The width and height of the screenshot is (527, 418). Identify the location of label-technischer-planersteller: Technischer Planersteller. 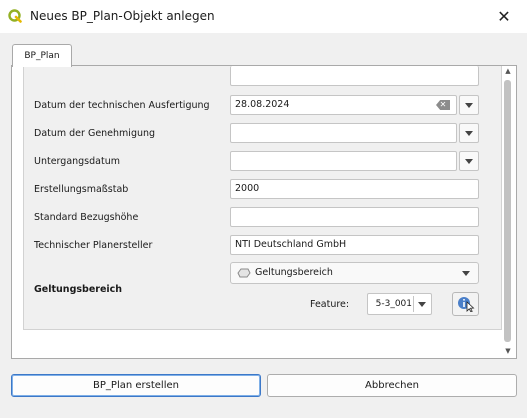
(93, 245).